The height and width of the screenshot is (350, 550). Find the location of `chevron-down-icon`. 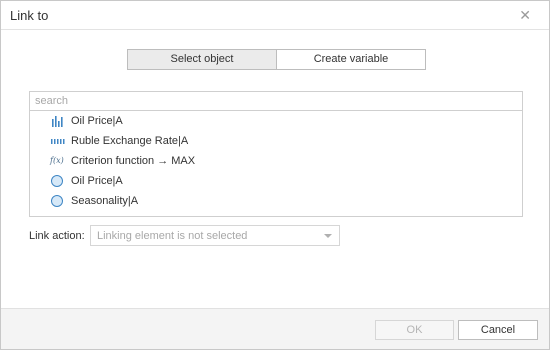

chevron-down-icon is located at coordinates (328, 236).